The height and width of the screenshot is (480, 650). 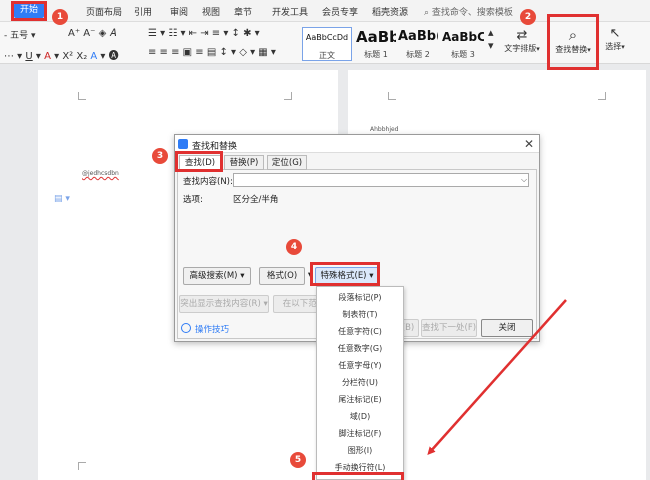 What do you see at coordinates (217, 276) in the screenshot?
I see `advanced-search-button: 高级搜索(M) ▾` at bounding box center [217, 276].